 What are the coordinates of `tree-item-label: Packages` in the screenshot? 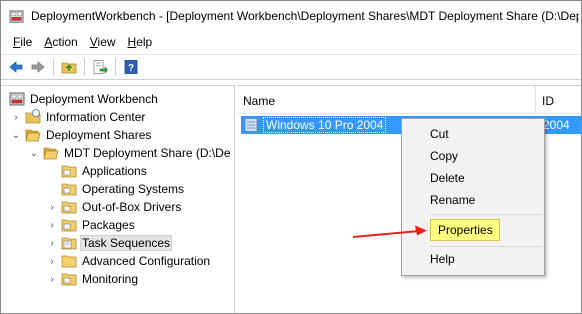 It's located at (108, 225).